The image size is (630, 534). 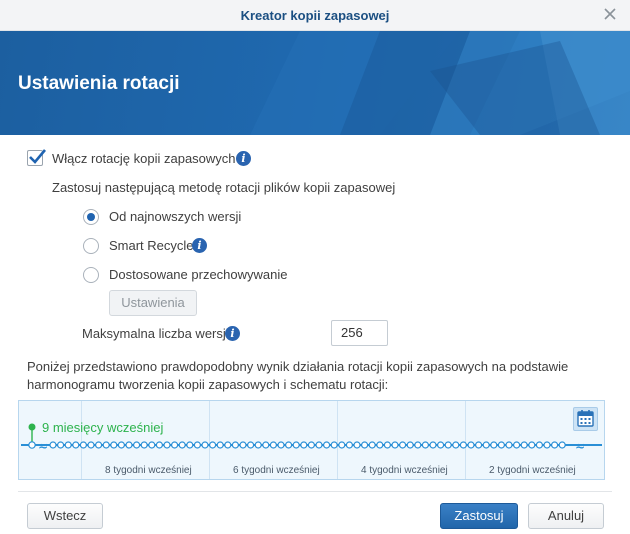 I want to click on apply-button: Zastosuj, so click(x=479, y=516).